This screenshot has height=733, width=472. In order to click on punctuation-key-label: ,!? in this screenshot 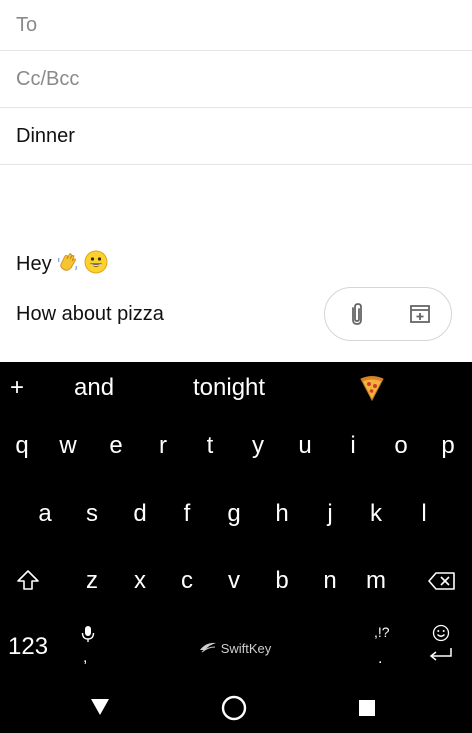, I will do `click(382, 632)`.